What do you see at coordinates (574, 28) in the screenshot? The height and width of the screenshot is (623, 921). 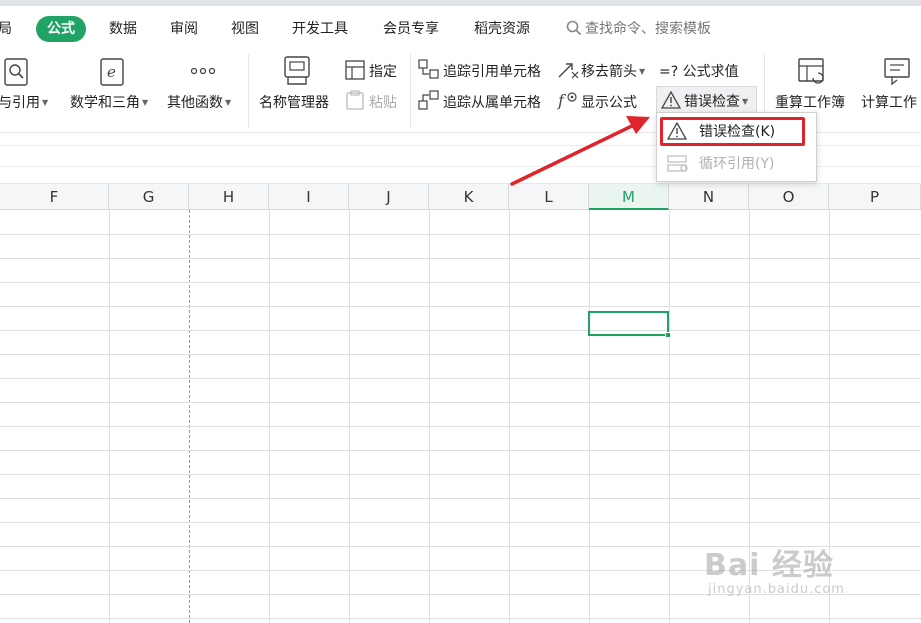 I see `search-icon` at bounding box center [574, 28].